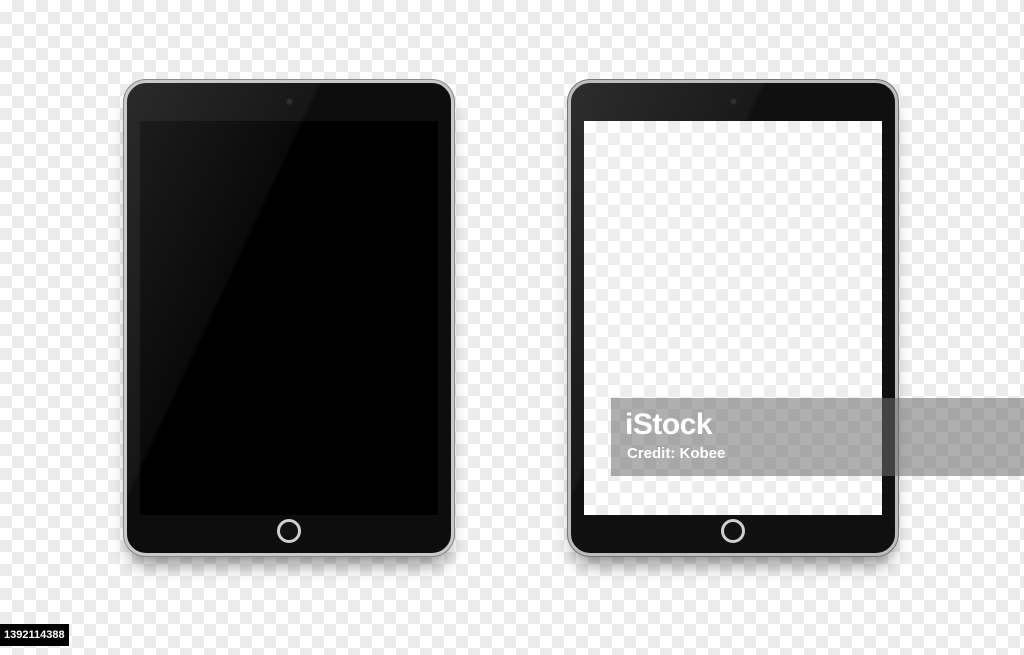 This screenshot has width=1024, height=655. Describe the element at coordinates (669, 424) in the screenshot. I see `watermark-logo: iStock` at that location.